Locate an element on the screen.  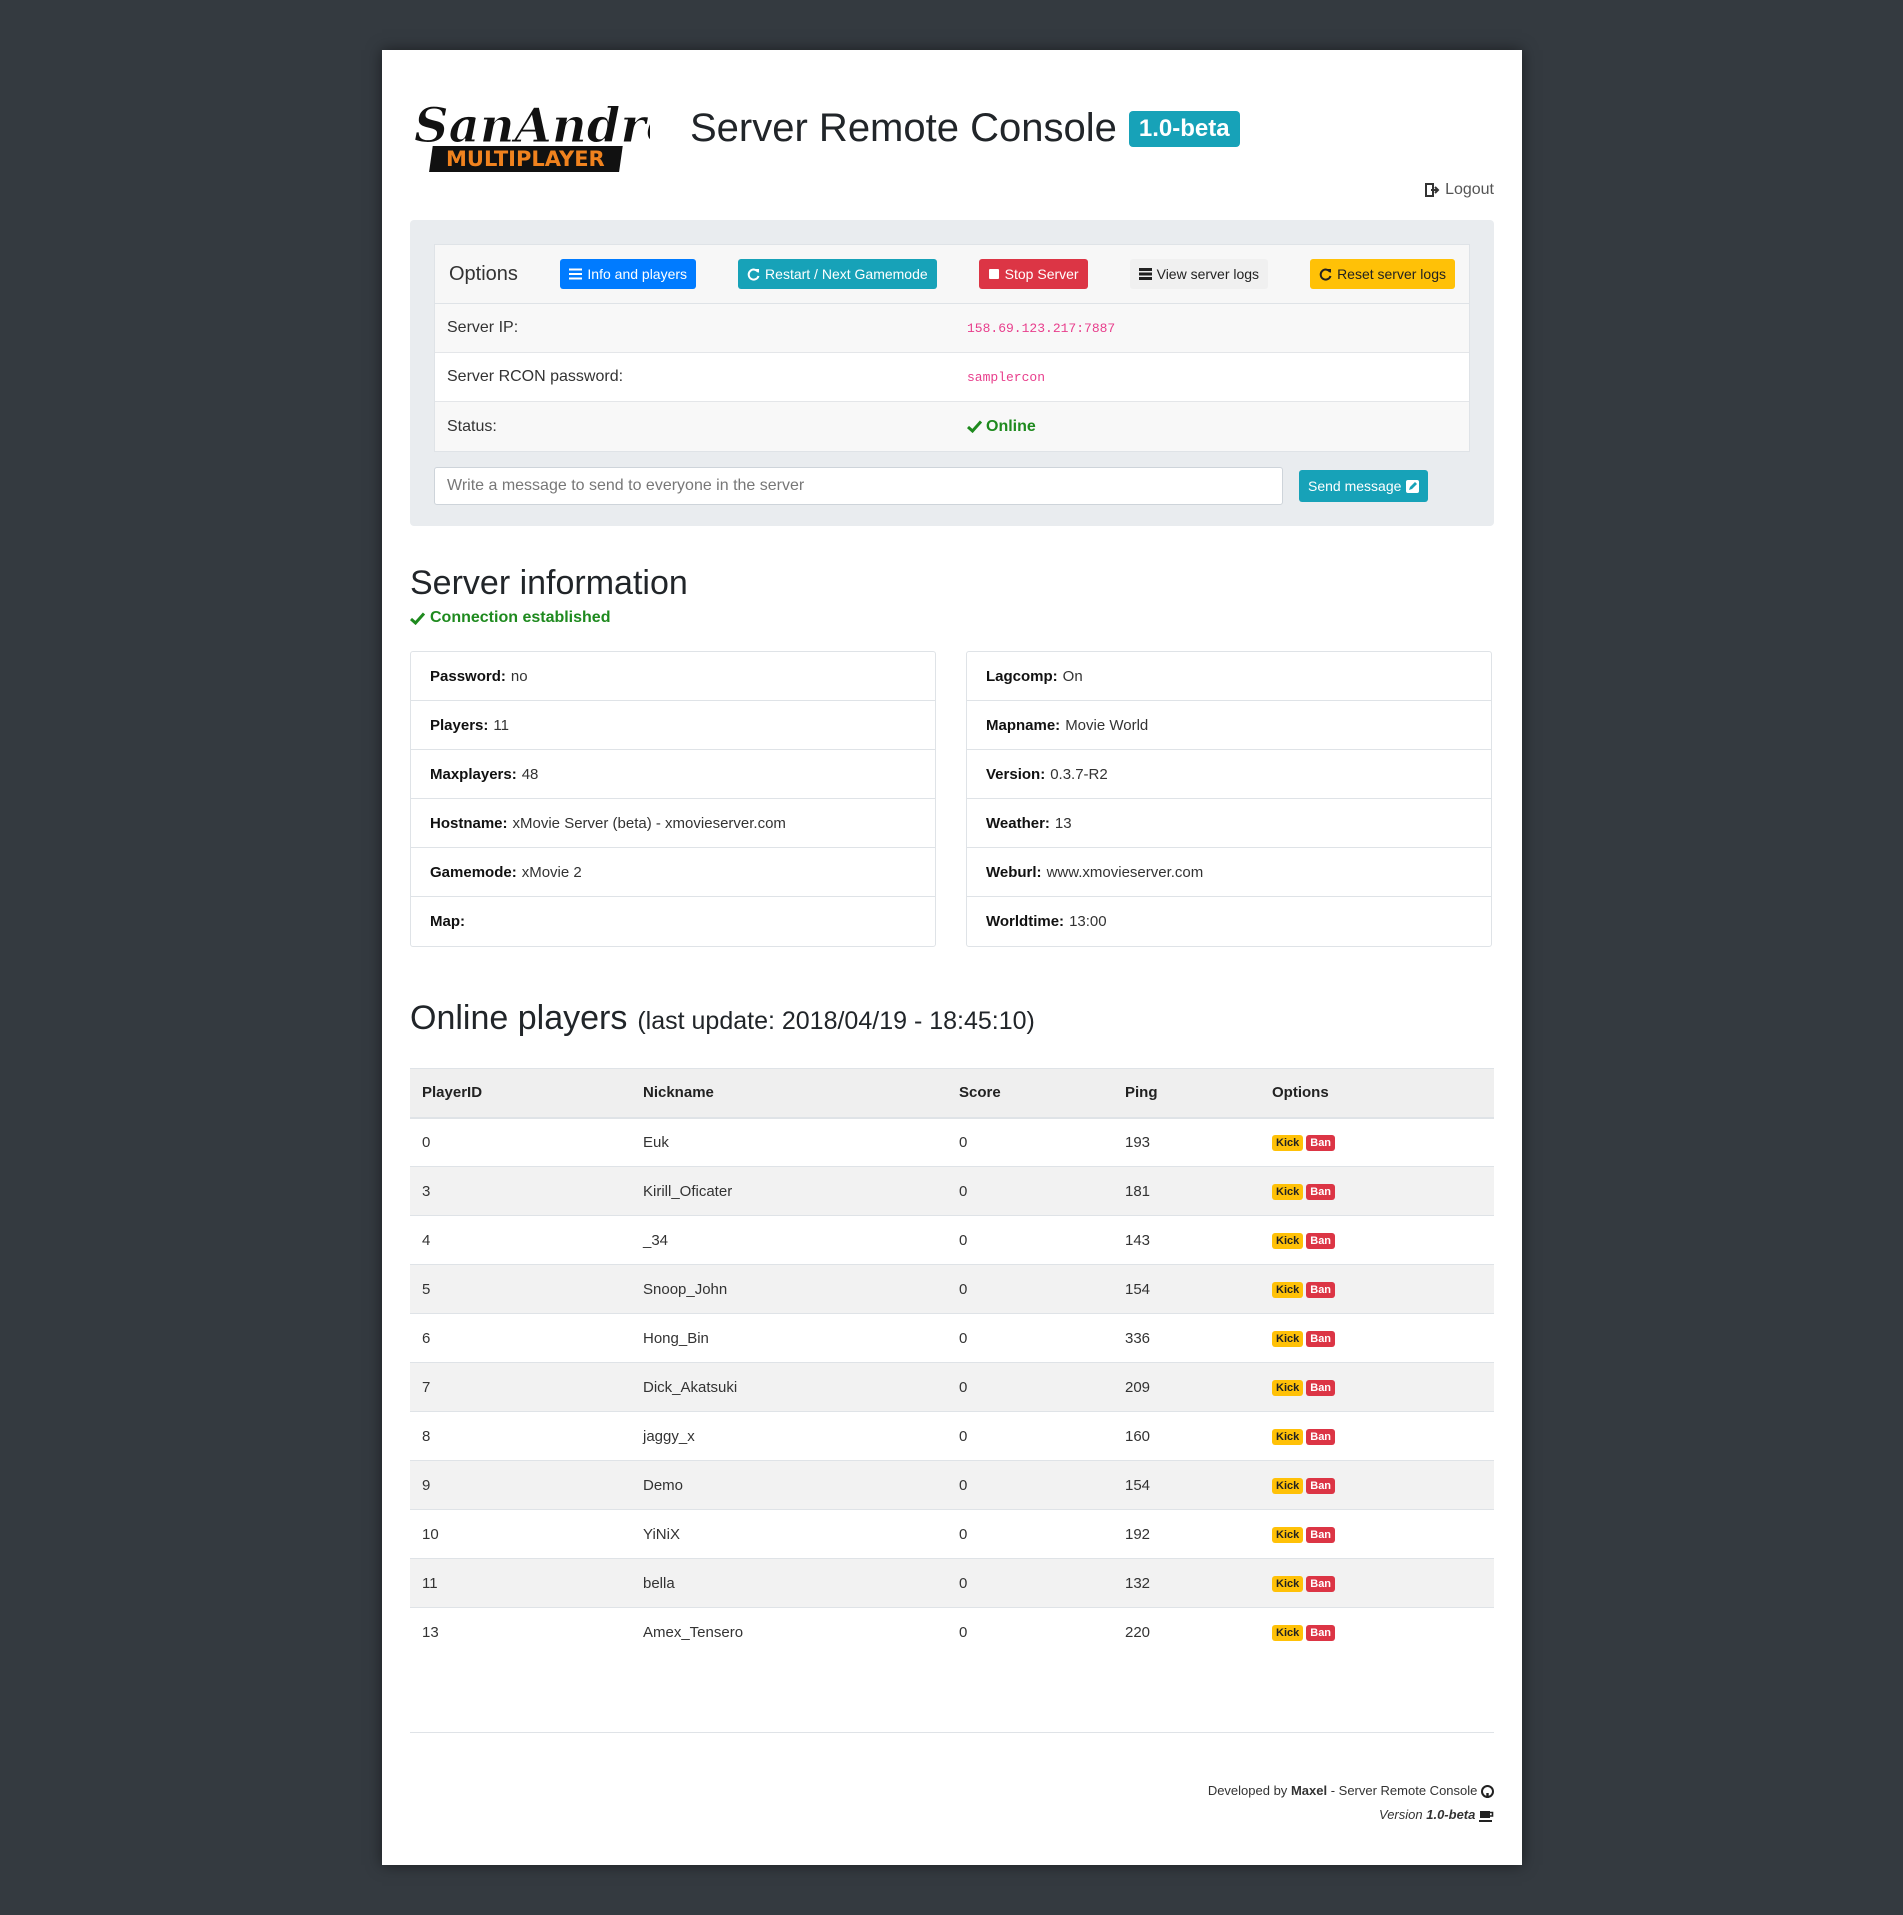
info-key: Weburl: is located at coordinates (1014, 872).